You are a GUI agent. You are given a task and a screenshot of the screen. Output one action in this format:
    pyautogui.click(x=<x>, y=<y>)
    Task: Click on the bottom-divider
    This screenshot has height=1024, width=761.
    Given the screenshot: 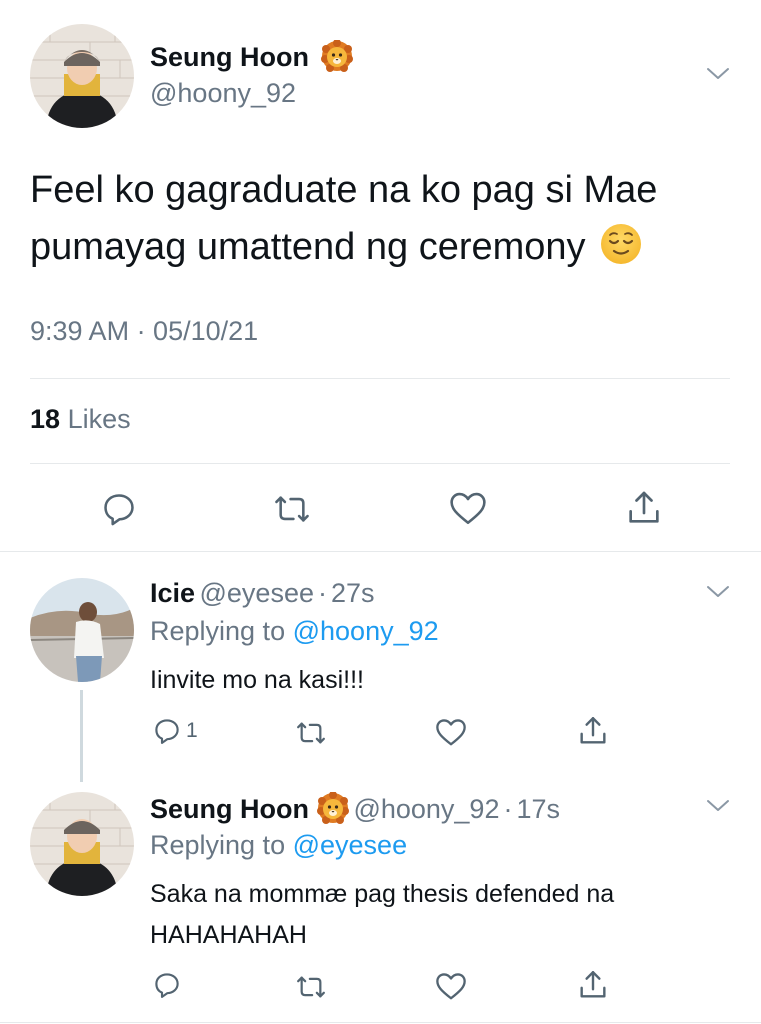 What is the action you would take?
    pyautogui.click(x=380, y=1022)
    